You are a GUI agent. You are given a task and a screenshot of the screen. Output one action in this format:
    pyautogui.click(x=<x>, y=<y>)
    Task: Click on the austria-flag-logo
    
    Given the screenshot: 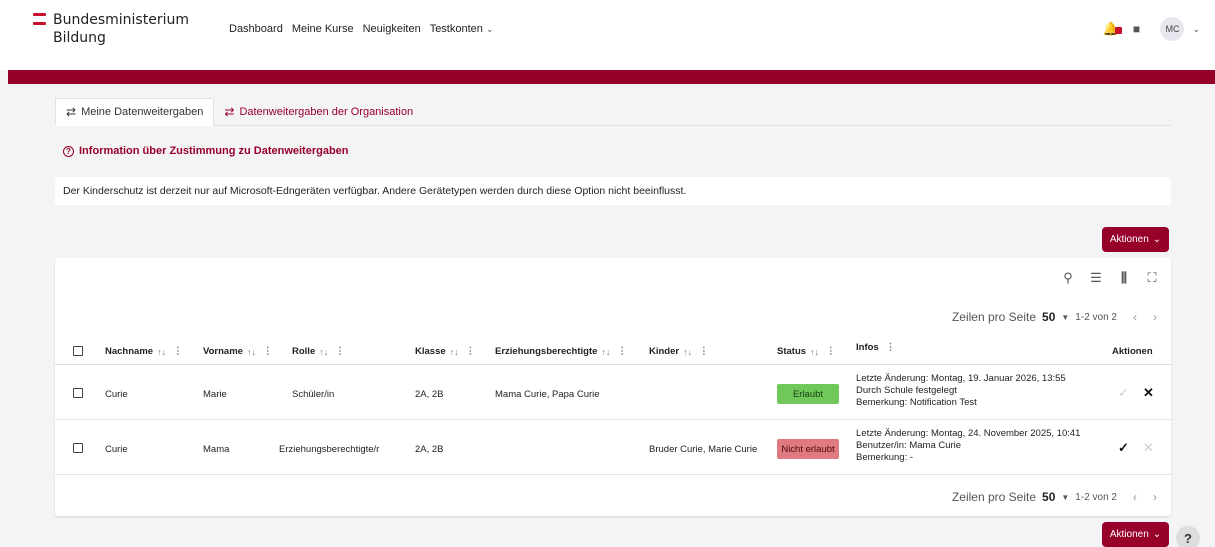 What is the action you would take?
    pyautogui.click(x=39, y=19)
    